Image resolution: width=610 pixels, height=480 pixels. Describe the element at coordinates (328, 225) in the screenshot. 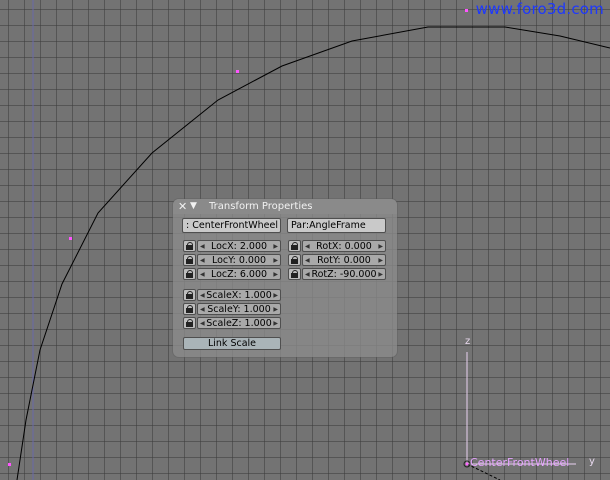

I see `parent-value: Par:AngleFrame` at that location.